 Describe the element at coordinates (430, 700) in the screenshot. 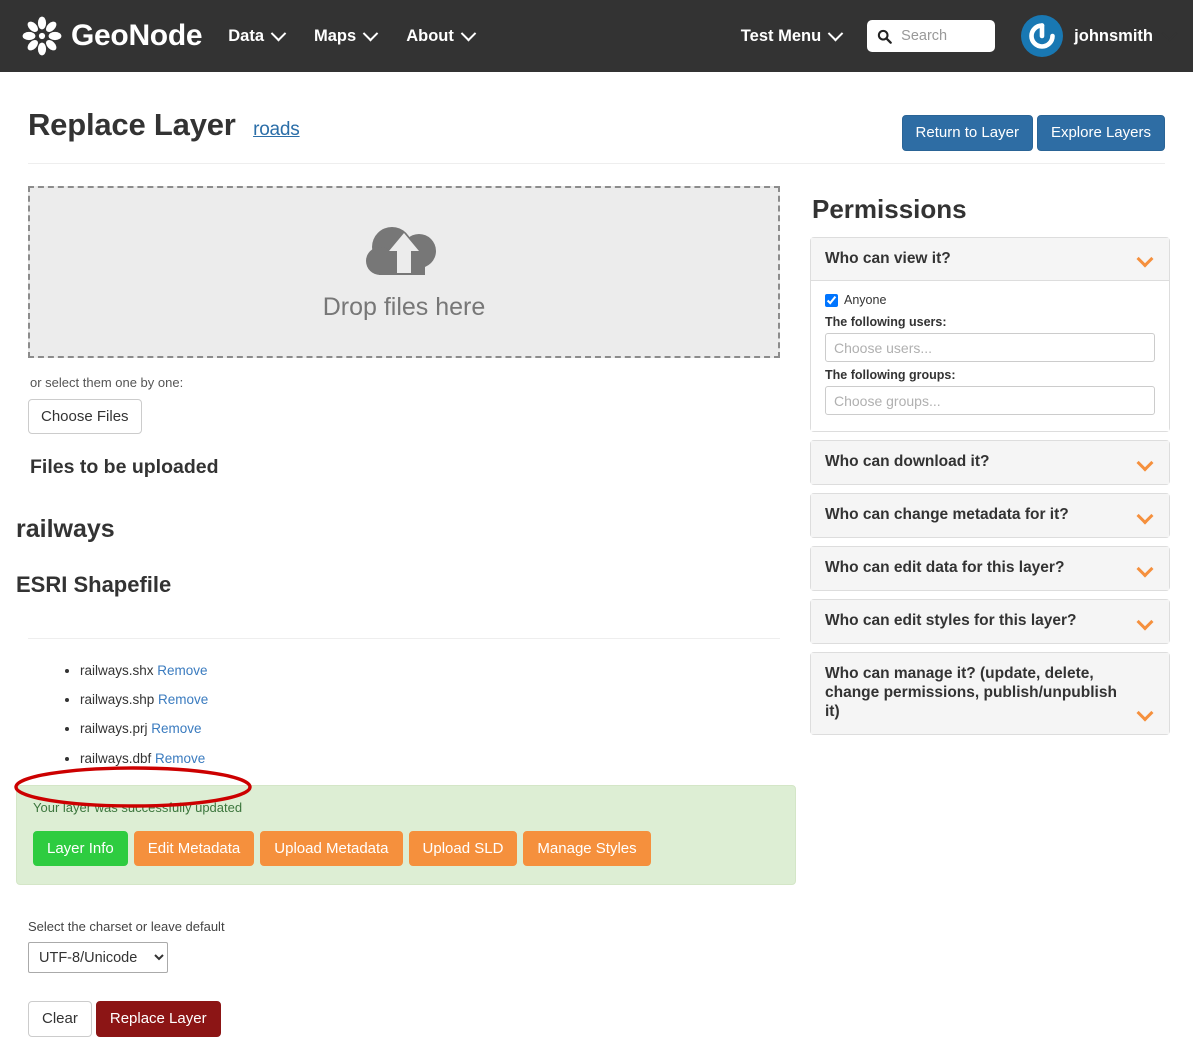

I see `list-item: railways.shp Remove` at that location.